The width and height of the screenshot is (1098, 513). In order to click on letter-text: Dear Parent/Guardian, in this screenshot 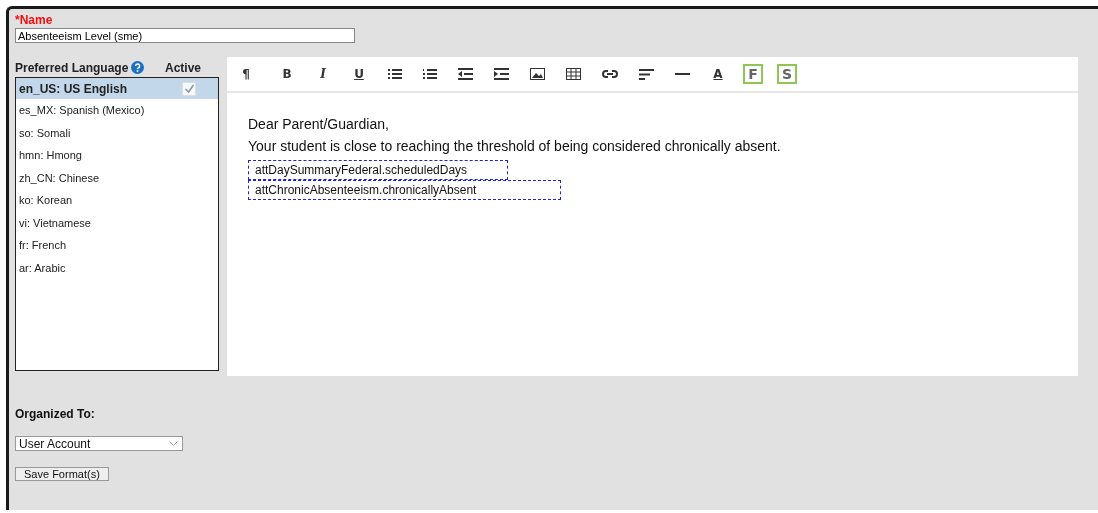, I will do `click(318, 124)`.